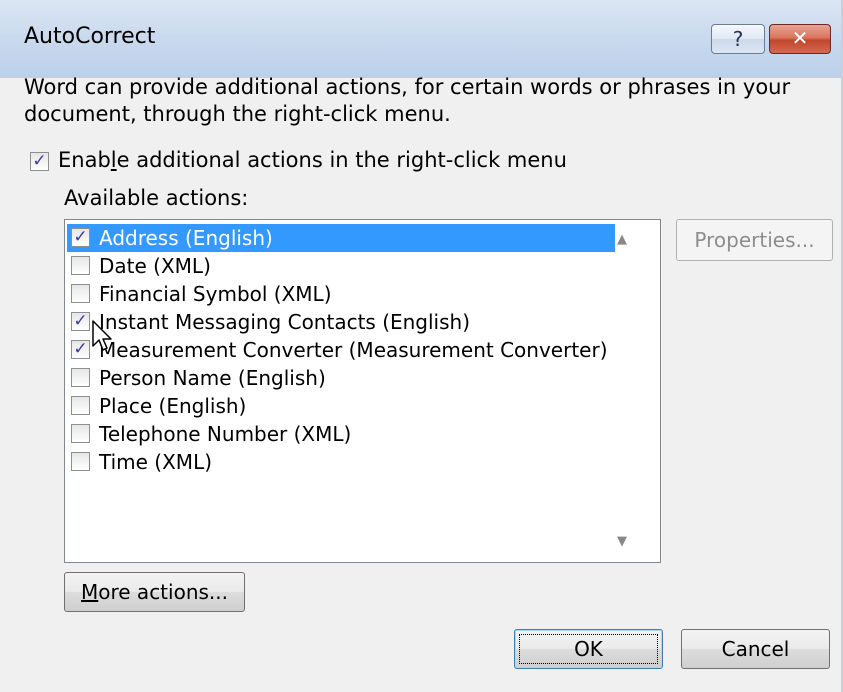  I want to click on action-label: Place (English), so click(173, 406).